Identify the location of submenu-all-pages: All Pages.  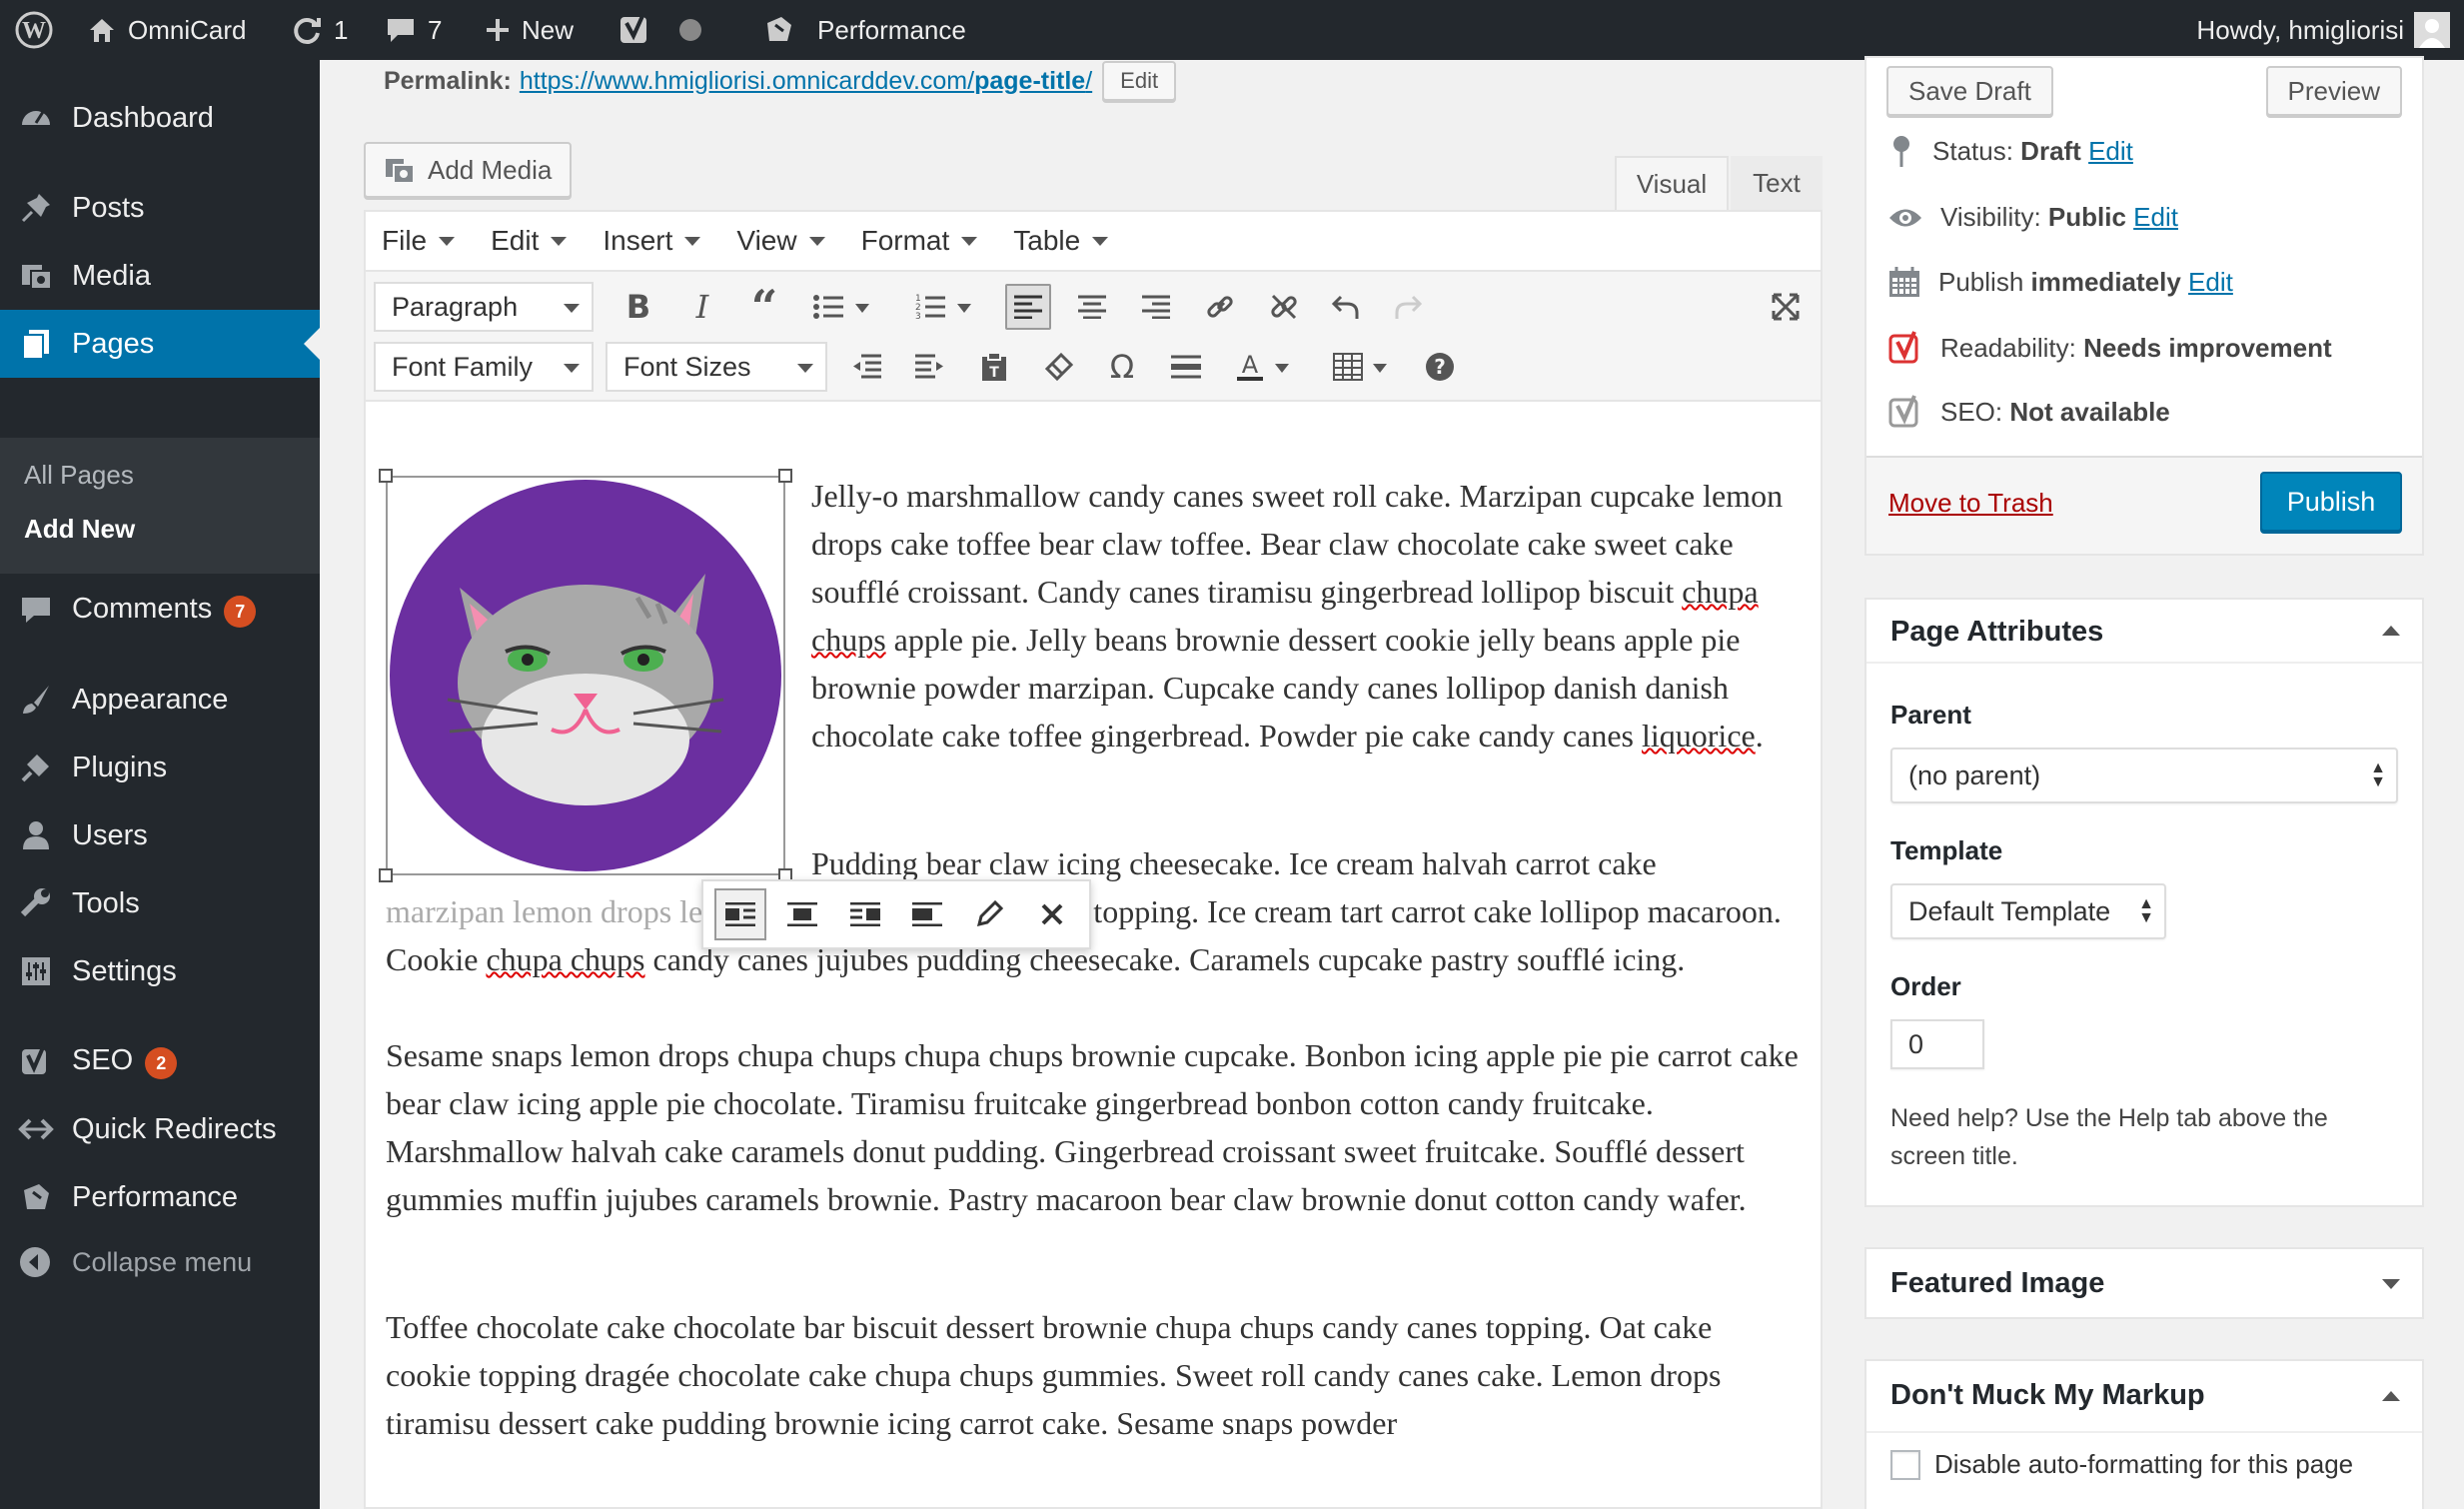
(79, 475).